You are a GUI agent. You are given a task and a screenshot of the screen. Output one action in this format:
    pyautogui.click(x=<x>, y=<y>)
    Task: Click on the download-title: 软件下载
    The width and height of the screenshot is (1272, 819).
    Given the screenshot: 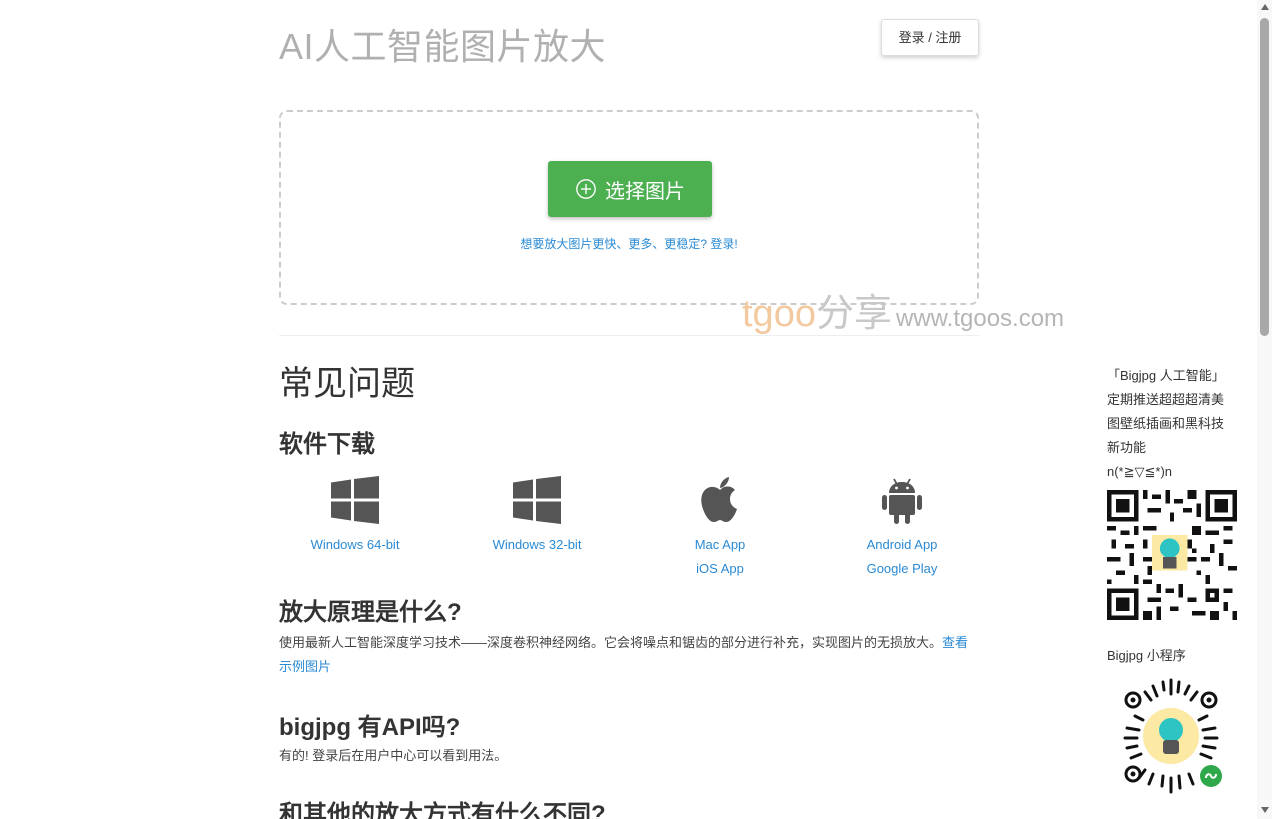 What is the action you would take?
    pyautogui.click(x=327, y=444)
    